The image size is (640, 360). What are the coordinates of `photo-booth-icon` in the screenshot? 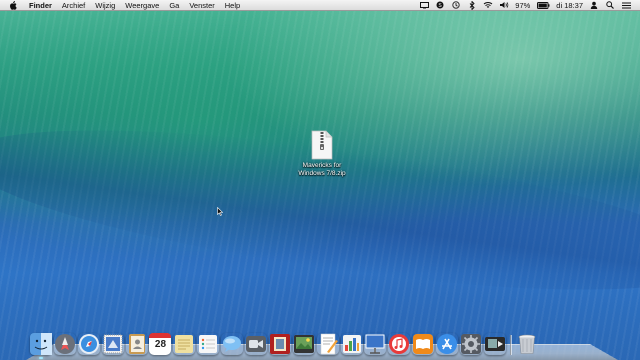 It's located at (280, 344).